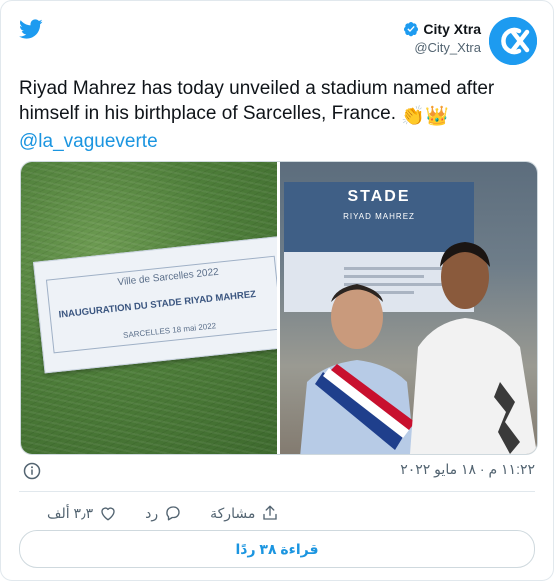 This screenshot has height=581, width=554. Describe the element at coordinates (32, 471) in the screenshot. I see `info-icon` at that location.